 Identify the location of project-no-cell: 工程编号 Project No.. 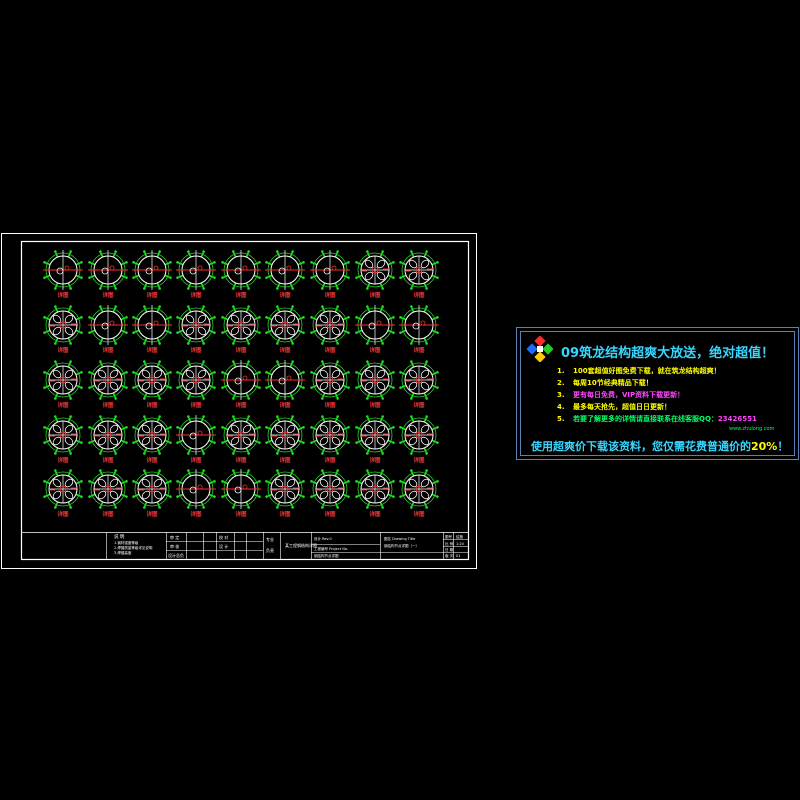
(331, 548).